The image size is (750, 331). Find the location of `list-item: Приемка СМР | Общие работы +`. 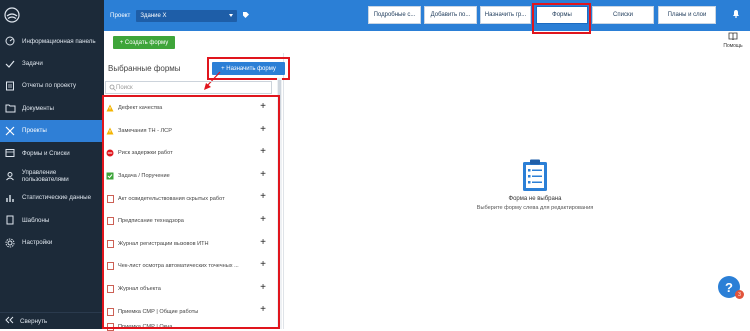

list-item: Приемка СМР | Общие работы + is located at coordinates (190, 311).